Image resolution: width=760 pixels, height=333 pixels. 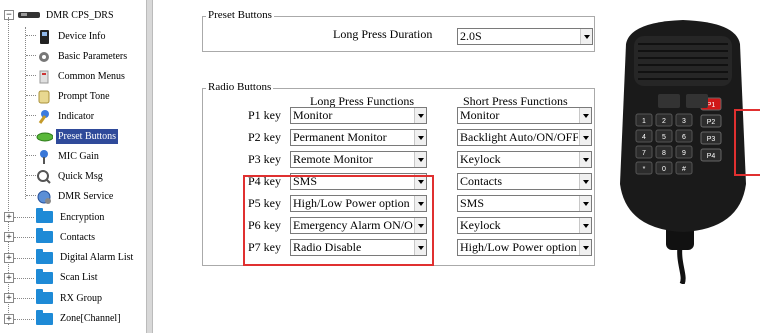 I want to click on collapse-icon: −, so click(x=9, y=15).